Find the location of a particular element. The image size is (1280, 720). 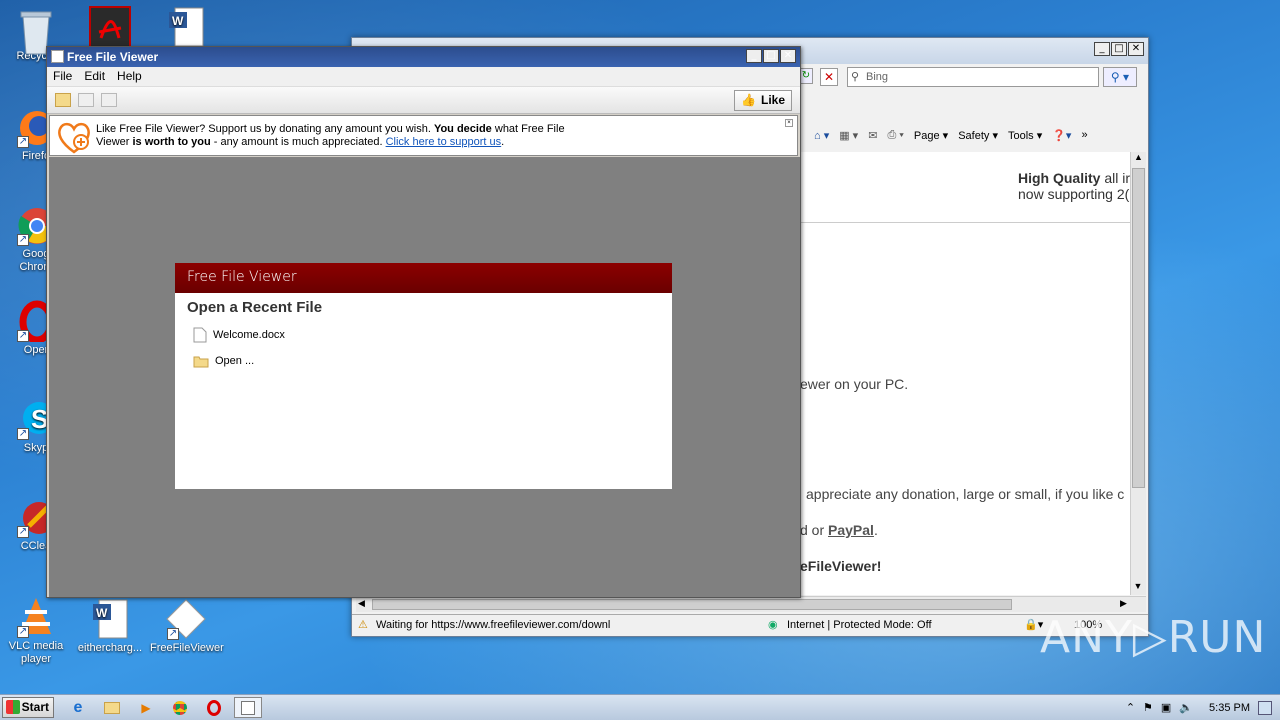

page-menu: Page ▾ is located at coordinates (931, 135).